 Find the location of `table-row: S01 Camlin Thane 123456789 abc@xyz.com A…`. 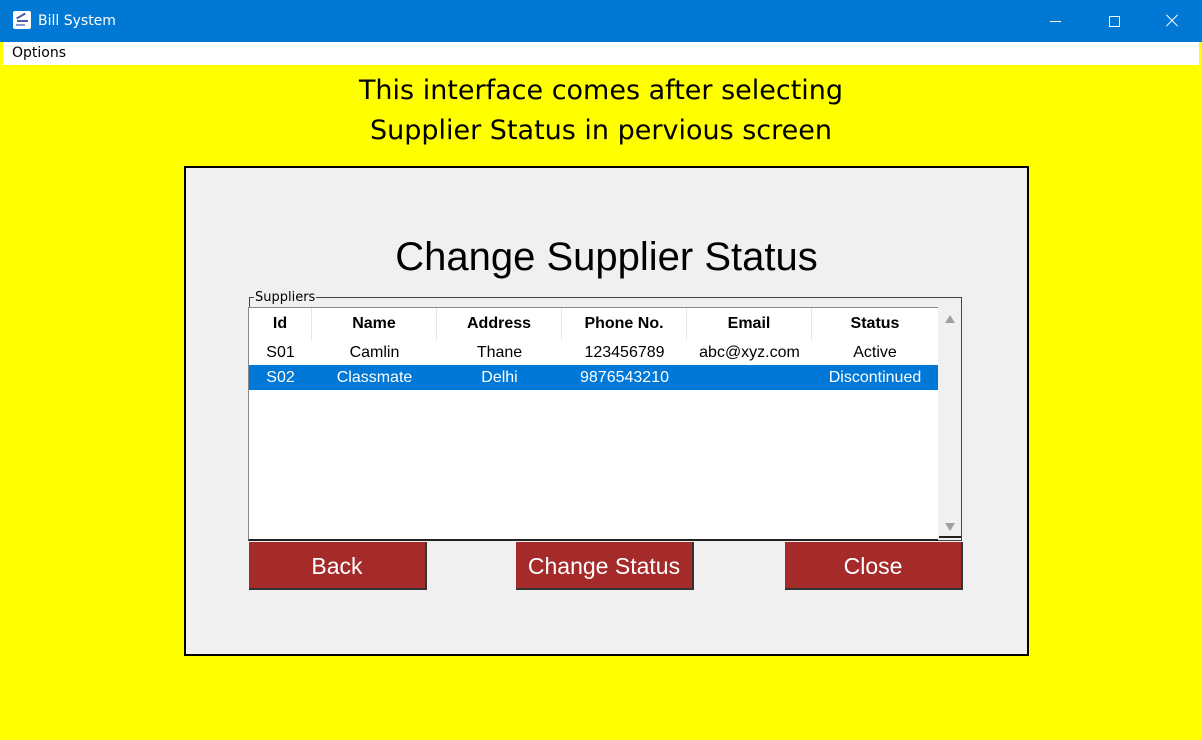

table-row: S01 Camlin Thane 123456789 abc@xyz.com A… is located at coordinates (593, 352).